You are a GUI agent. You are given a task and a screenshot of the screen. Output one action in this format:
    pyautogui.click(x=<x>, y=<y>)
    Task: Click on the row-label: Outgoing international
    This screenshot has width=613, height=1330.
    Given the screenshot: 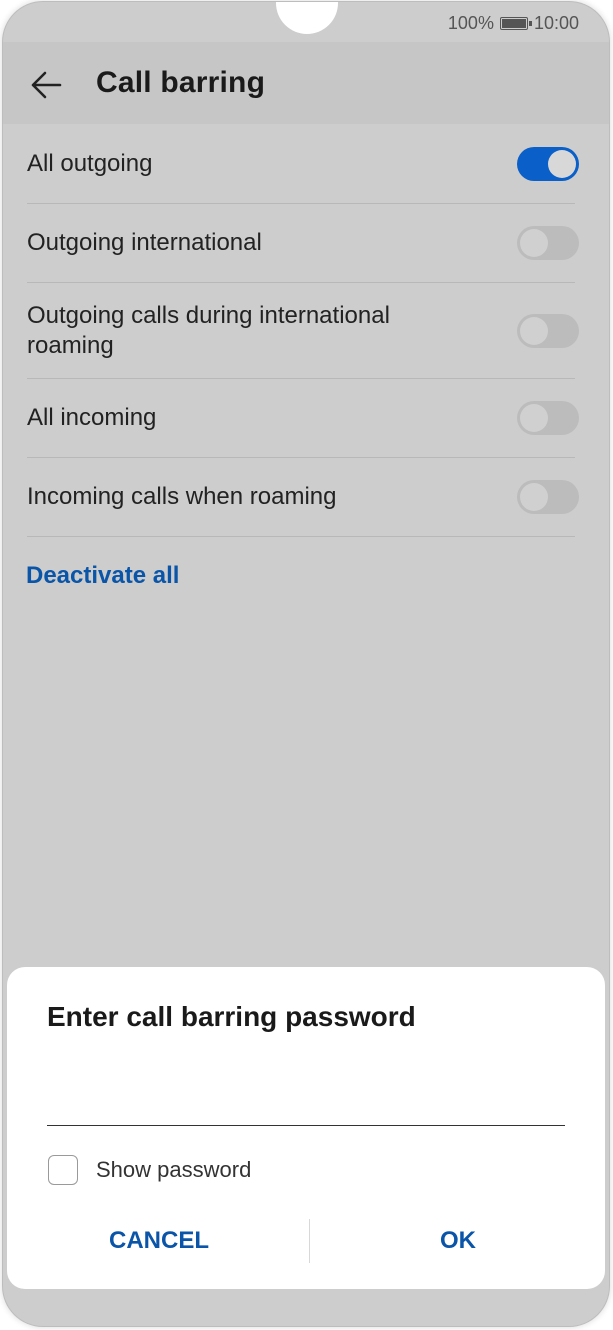 What is the action you would take?
    pyautogui.click(x=144, y=242)
    